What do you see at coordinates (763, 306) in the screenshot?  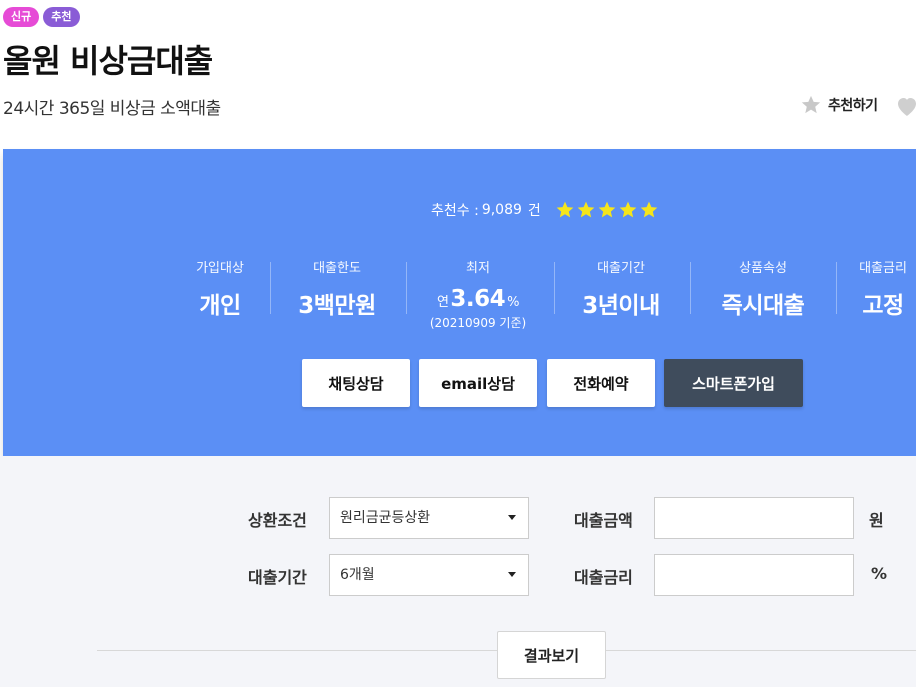 I see `stat-value: 즉시대출` at bounding box center [763, 306].